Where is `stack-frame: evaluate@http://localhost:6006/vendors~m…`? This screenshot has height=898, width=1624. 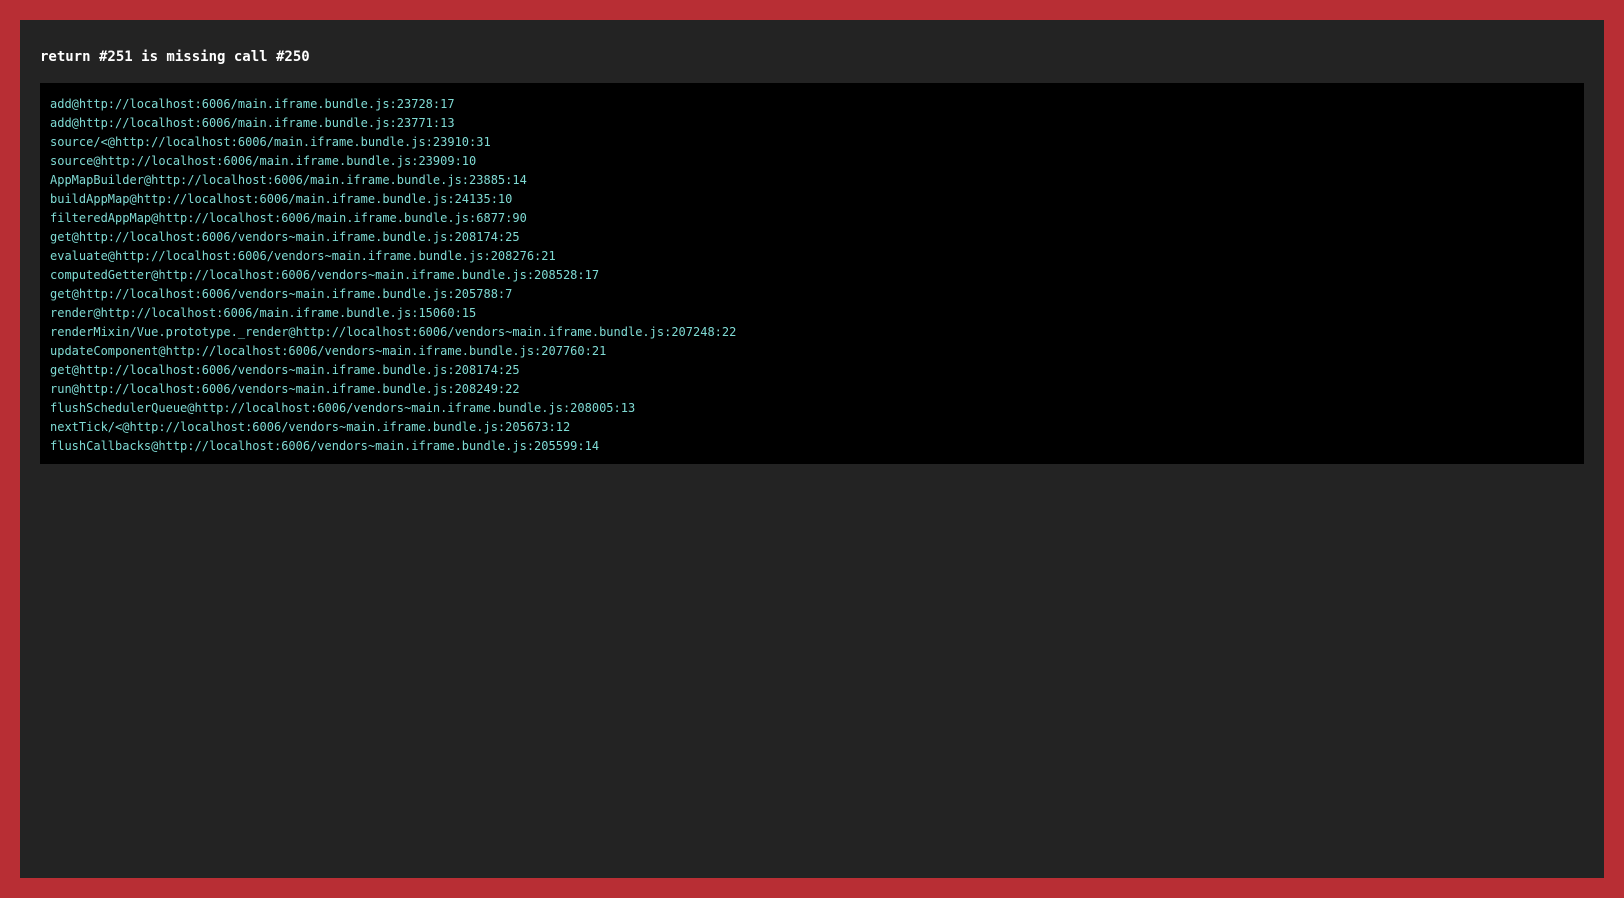
stack-frame: evaluate@http://localhost:6006/vendors~m… is located at coordinates (303, 256).